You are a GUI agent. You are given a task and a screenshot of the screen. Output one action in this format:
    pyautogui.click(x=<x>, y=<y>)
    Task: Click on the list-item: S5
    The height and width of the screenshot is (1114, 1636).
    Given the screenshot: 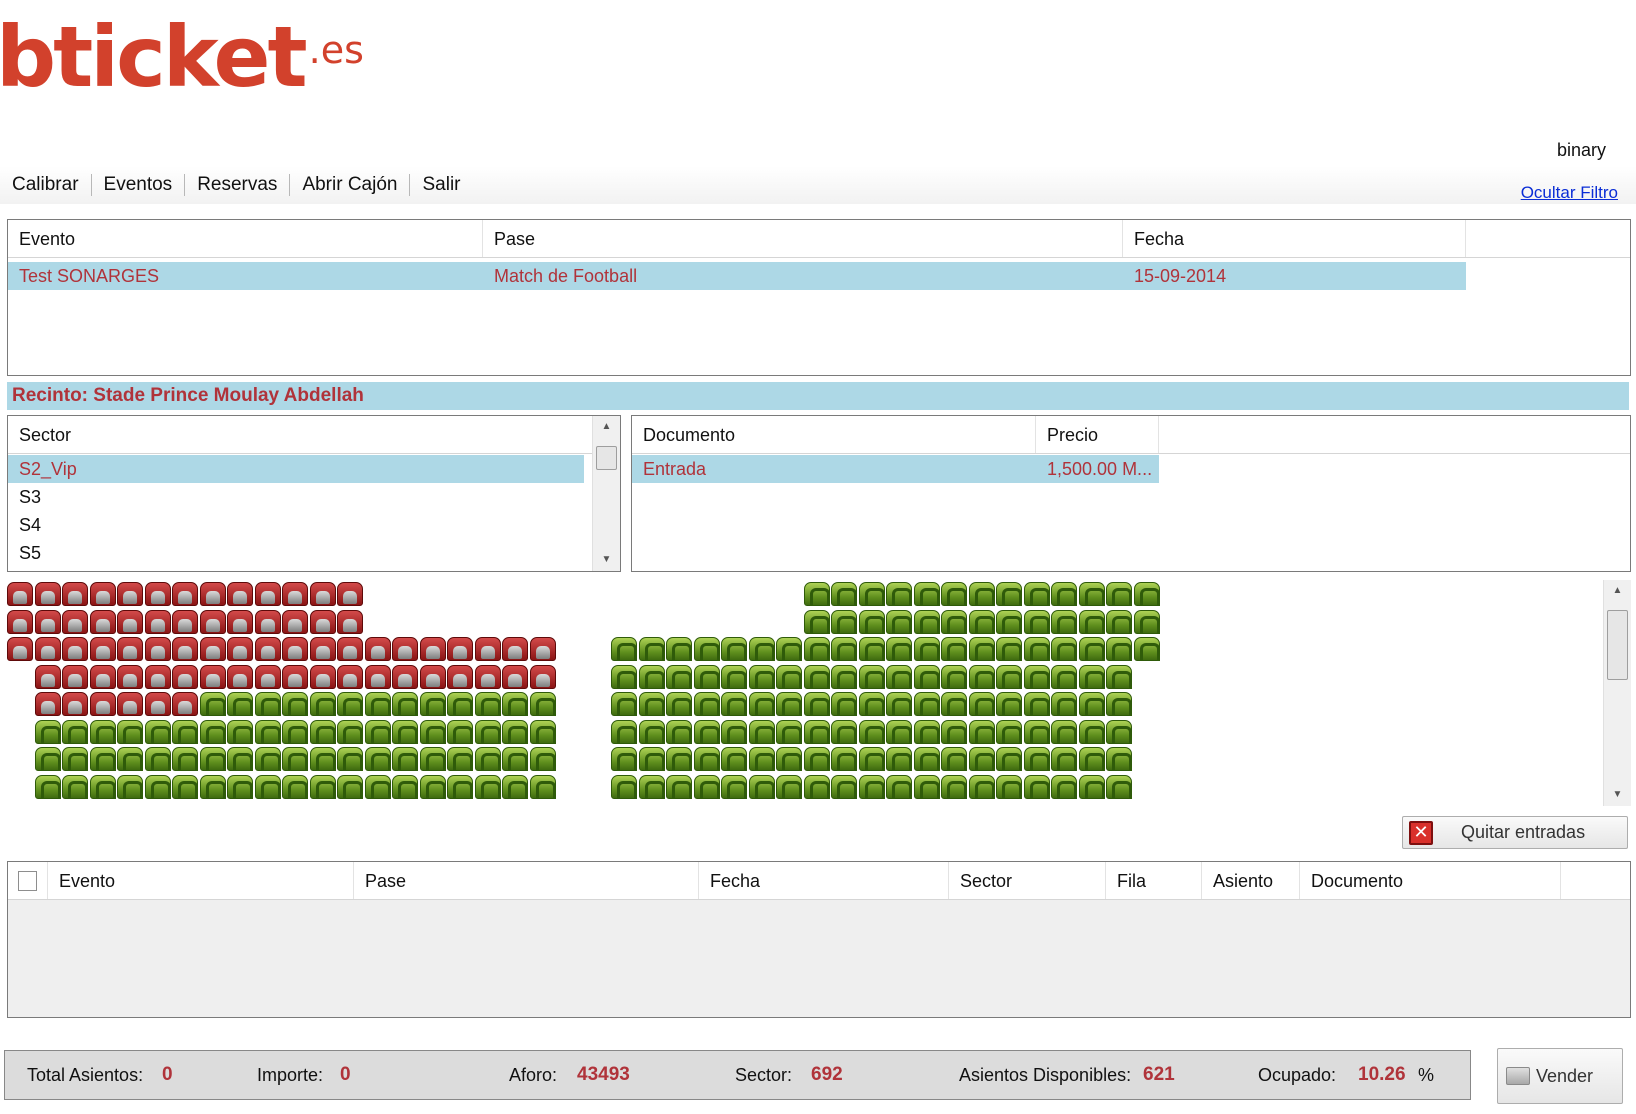 What is the action you would take?
    pyautogui.click(x=296, y=553)
    